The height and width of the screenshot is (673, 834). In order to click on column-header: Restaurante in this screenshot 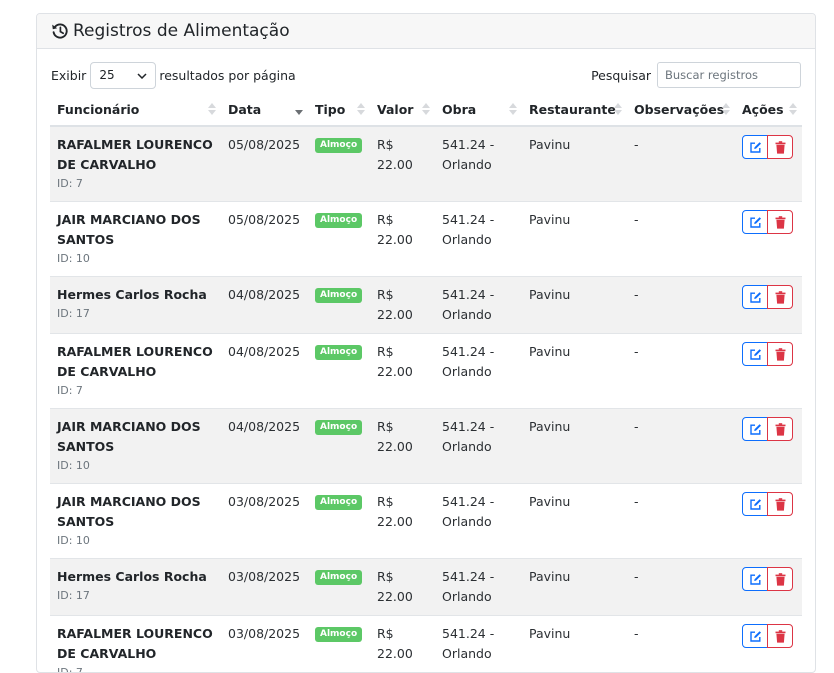, I will do `click(574, 109)`.